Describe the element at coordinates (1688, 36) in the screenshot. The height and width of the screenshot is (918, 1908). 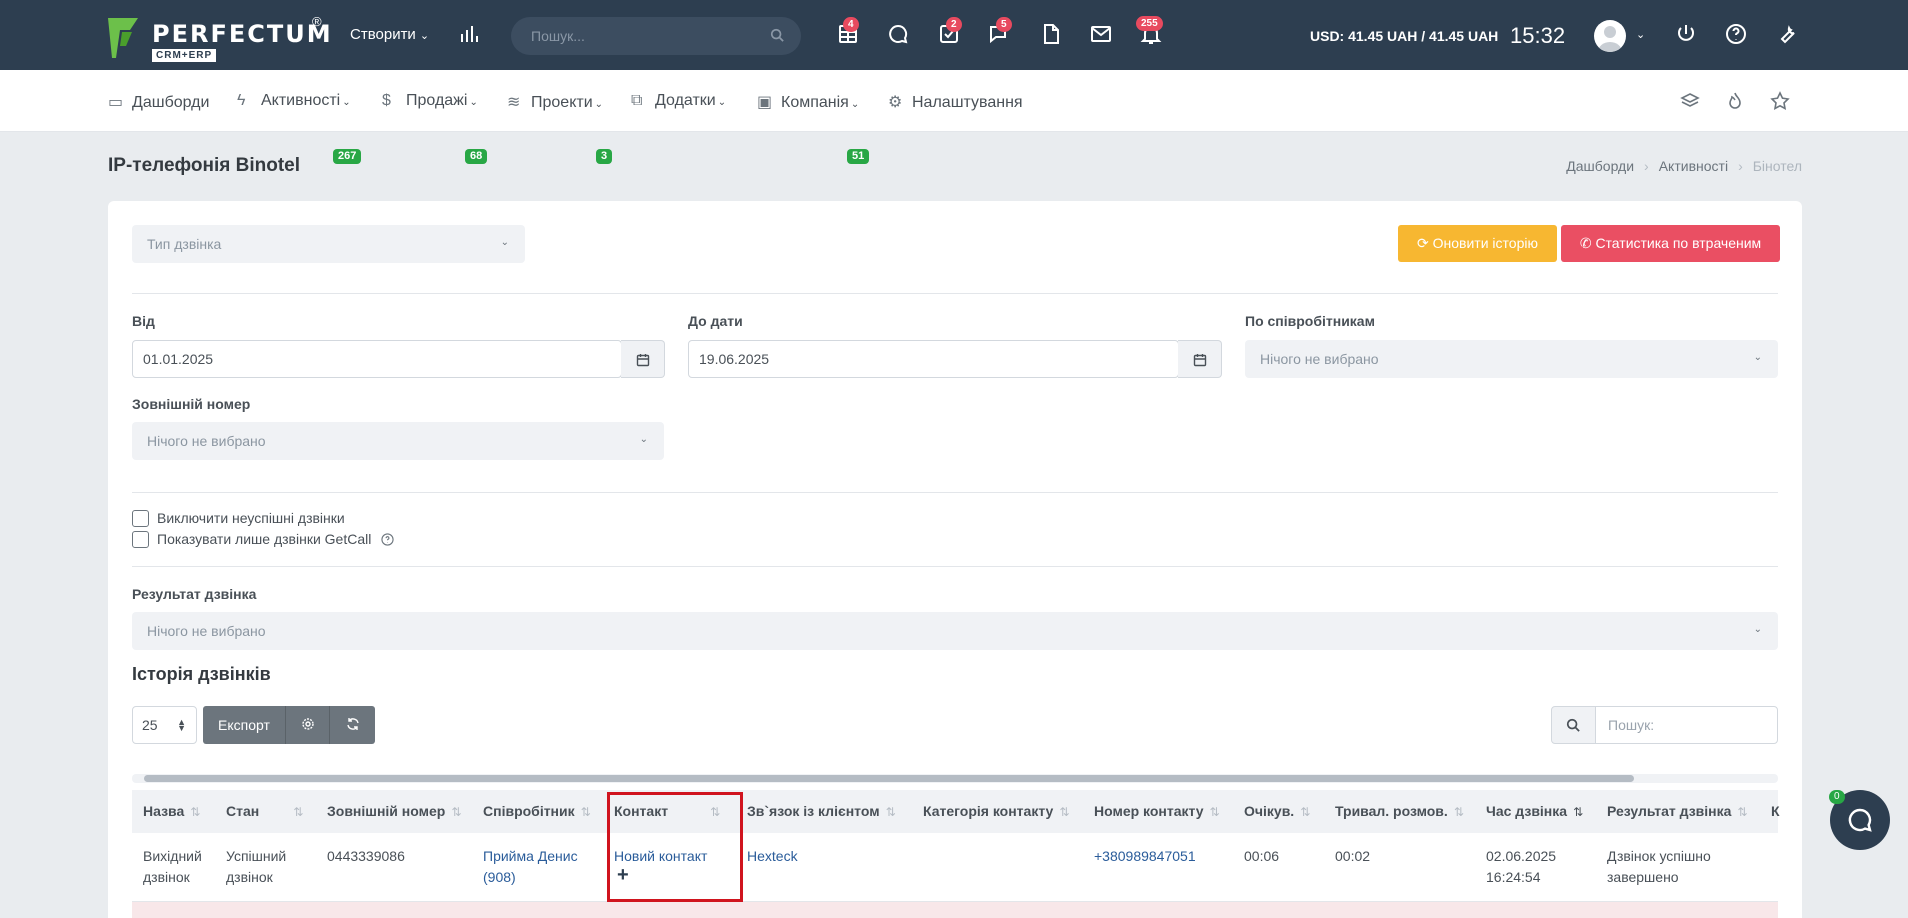
I see `logout-button` at that location.